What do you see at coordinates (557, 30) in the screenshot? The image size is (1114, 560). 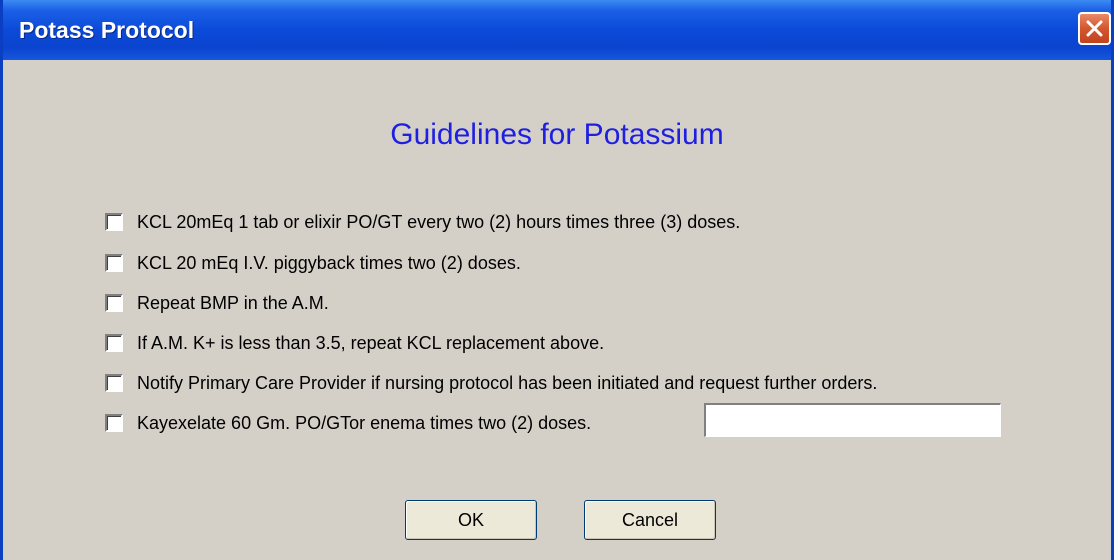 I see `title-bar: Potass Protocol` at bounding box center [557, 30].